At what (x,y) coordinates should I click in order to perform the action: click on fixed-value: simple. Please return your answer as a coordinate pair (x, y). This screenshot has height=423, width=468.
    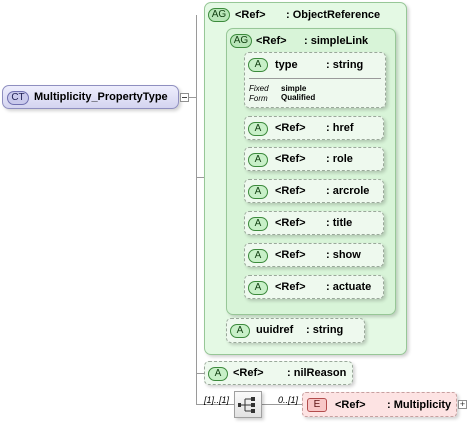
    Looking at the image, I should click on (294, 88).